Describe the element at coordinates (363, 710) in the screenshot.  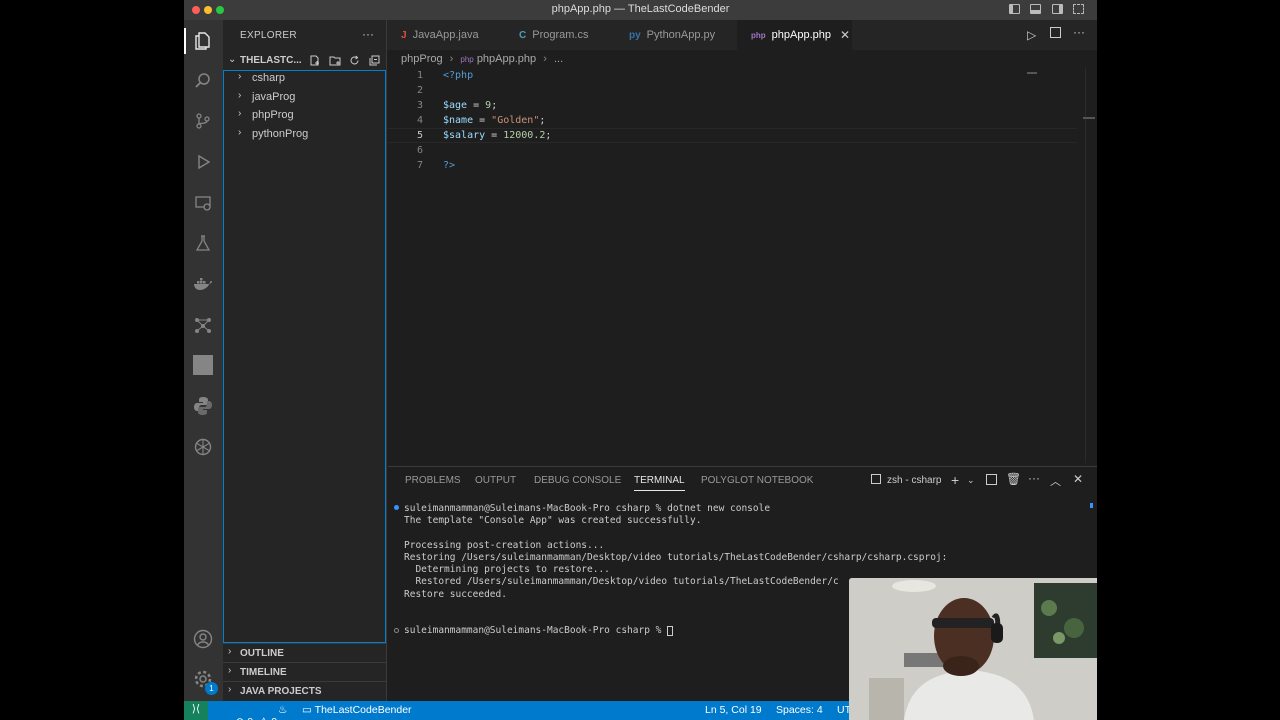
I see `repo-name: TheLastCodeBender` at that location.